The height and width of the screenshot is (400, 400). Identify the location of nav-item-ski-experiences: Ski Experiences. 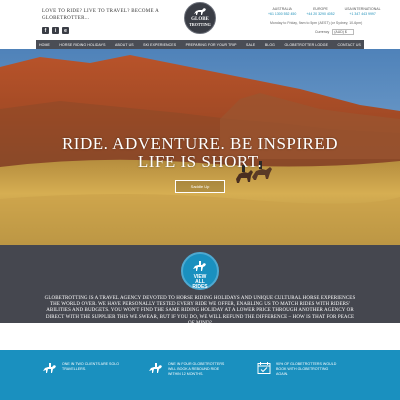
(159, 45).